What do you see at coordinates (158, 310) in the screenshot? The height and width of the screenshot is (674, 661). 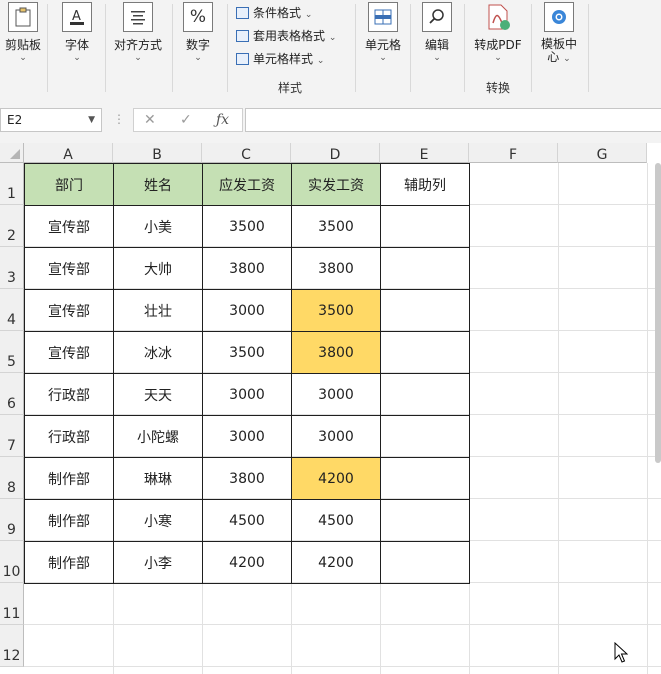 I see `cell: 壮壮` at bounding box center [158, 310].